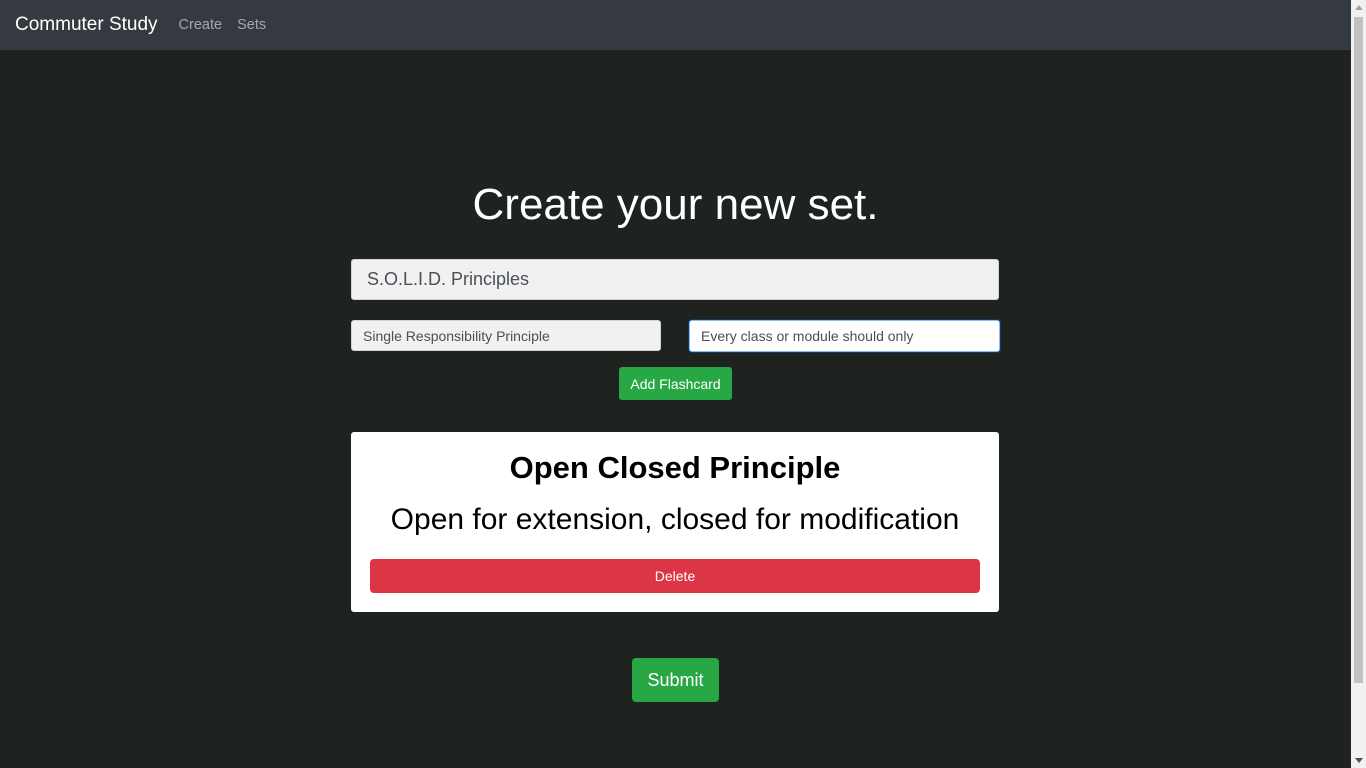  I want to click on nav-link-create: Create, so click(201, 25).